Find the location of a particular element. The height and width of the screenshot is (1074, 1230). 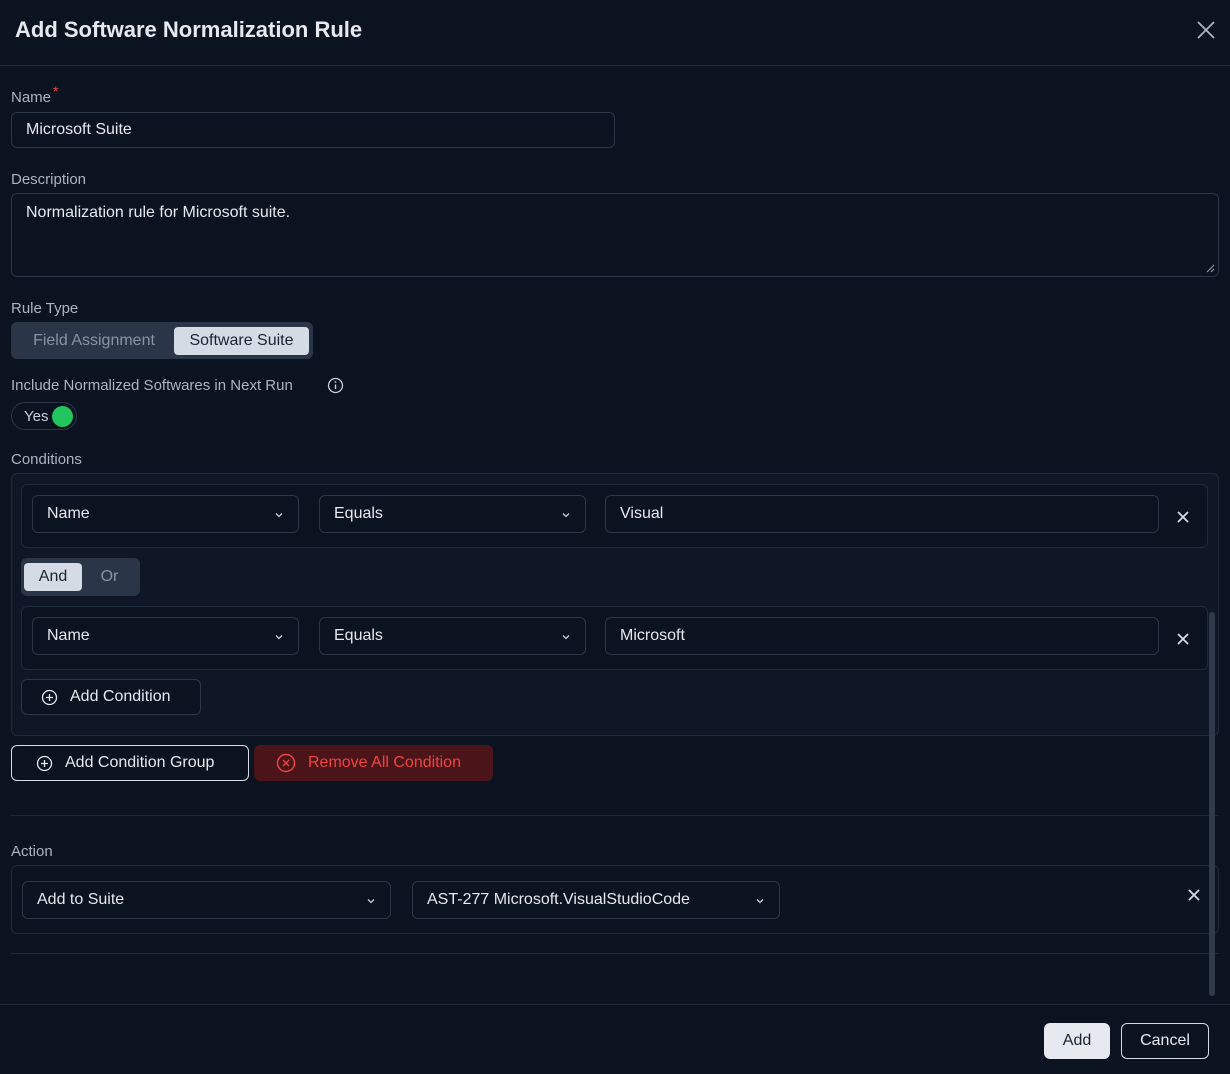

rule-type-segmented: Field Assignment Software Suite is located at coordinates (162, 340).